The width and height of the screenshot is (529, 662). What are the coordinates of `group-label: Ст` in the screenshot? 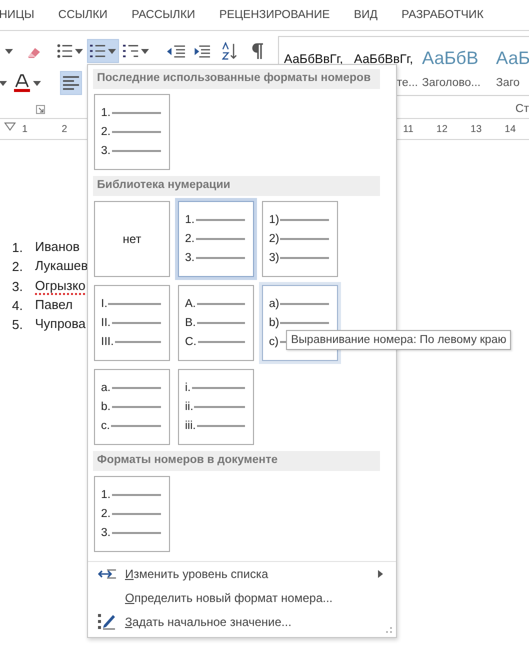 It's located at (522, 109).